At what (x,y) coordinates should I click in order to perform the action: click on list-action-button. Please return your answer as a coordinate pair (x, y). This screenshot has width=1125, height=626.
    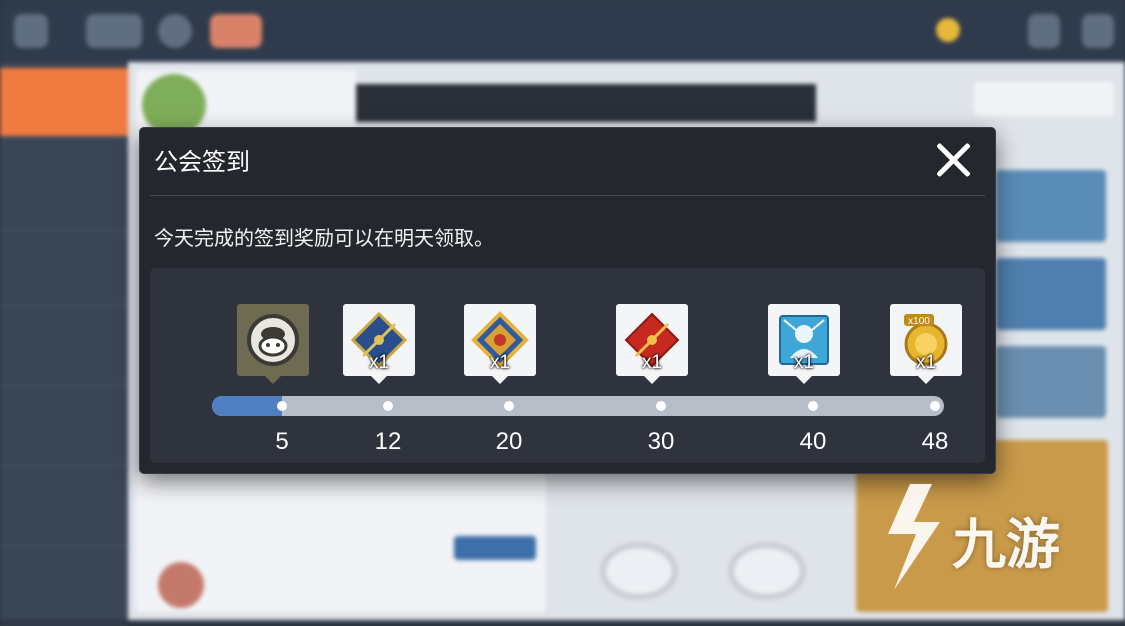
    Looking at the image, I should click on (495, 548).